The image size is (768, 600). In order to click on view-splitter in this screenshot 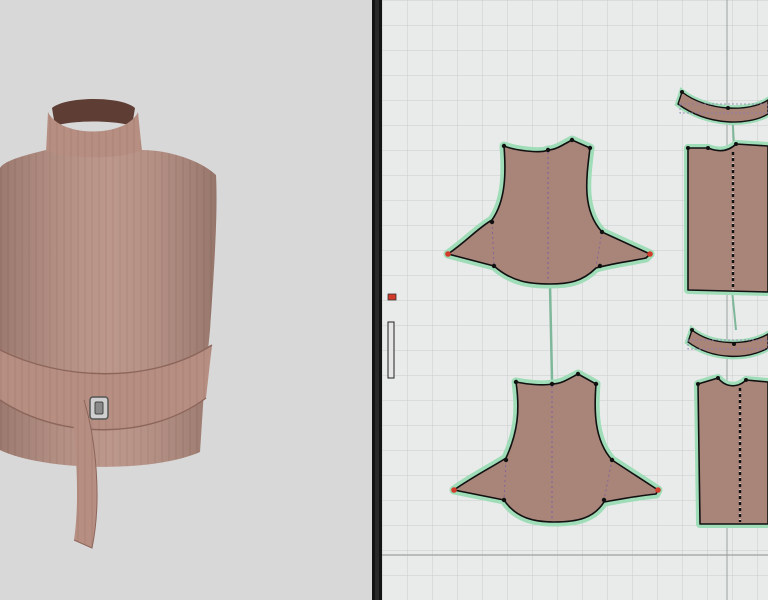, I will do `click(377, 300)`.